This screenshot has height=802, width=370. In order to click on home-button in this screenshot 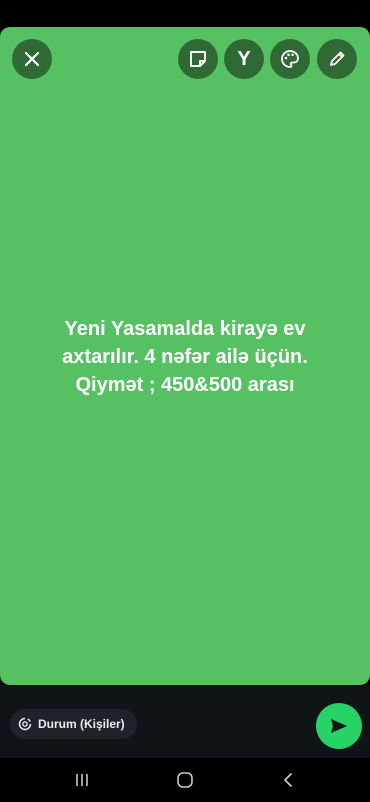, I will do `click(185, 780)`.